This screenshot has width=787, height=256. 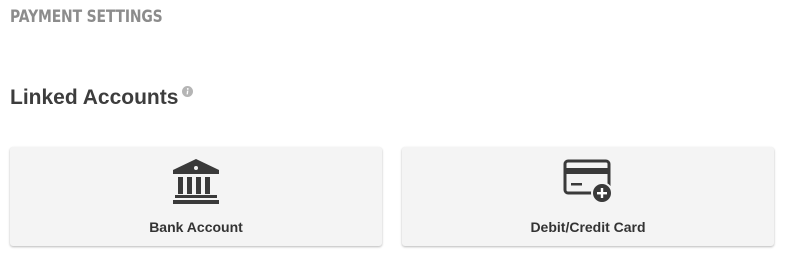 What do you see at coordinates (188, 91) in the screenshot?
I see `info-icon` at bounding box center [188, 91].